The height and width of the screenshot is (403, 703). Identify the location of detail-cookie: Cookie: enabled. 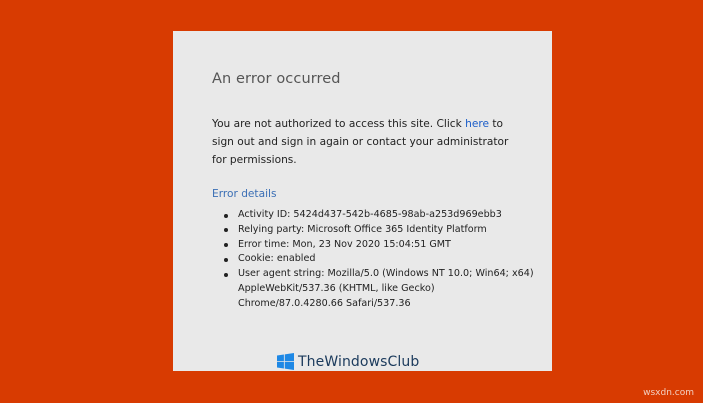
(377, 259).